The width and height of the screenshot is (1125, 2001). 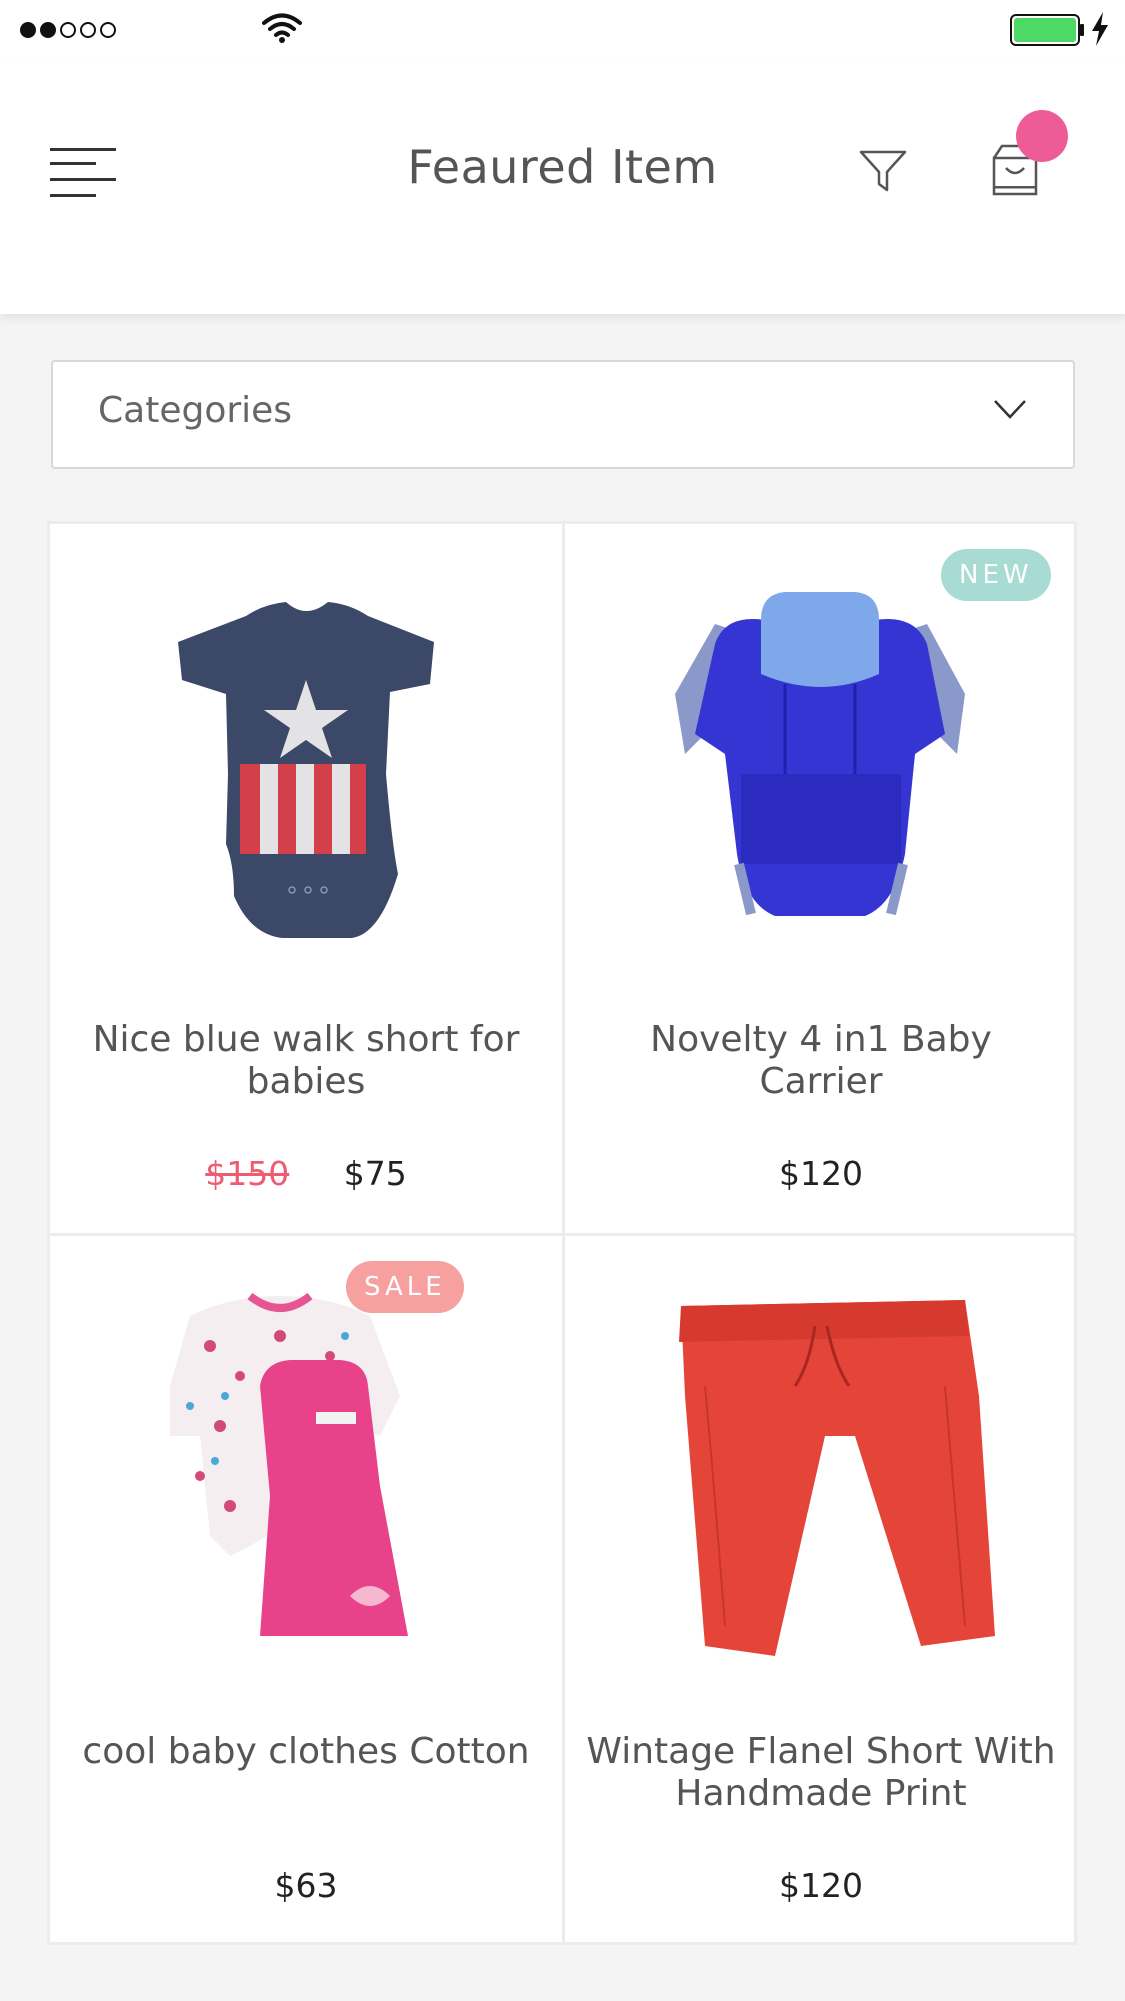 What do you see at coordinates (282, 28) in the screenshot?
I see `wifi-icon` at bounding box center [282, 28].